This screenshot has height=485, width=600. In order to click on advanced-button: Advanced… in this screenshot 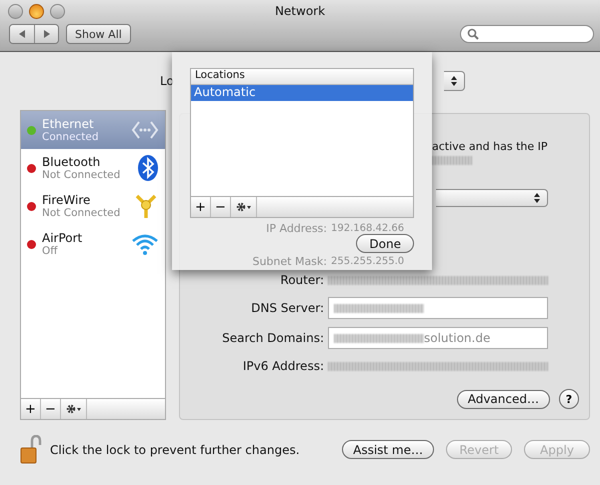, I will do `click(503, 399)`.